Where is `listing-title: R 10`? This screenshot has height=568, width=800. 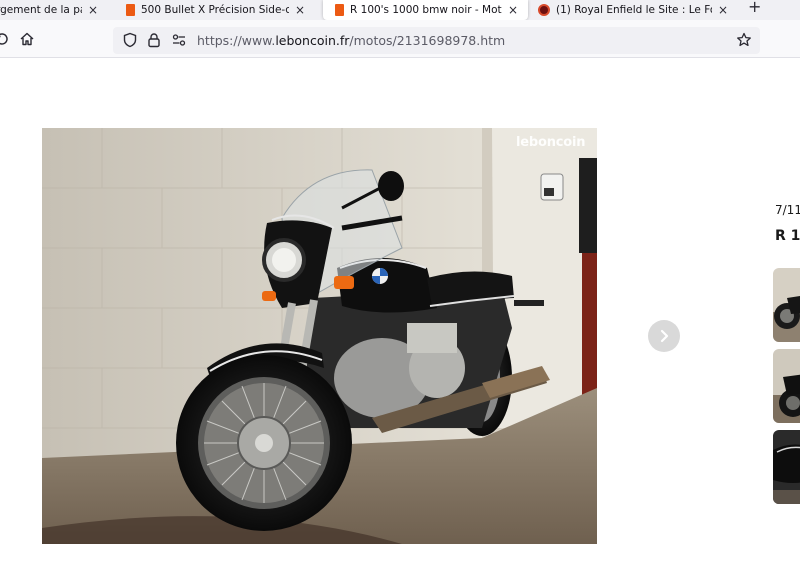
listing-title: R 10 is located at coordinates (787, 236).